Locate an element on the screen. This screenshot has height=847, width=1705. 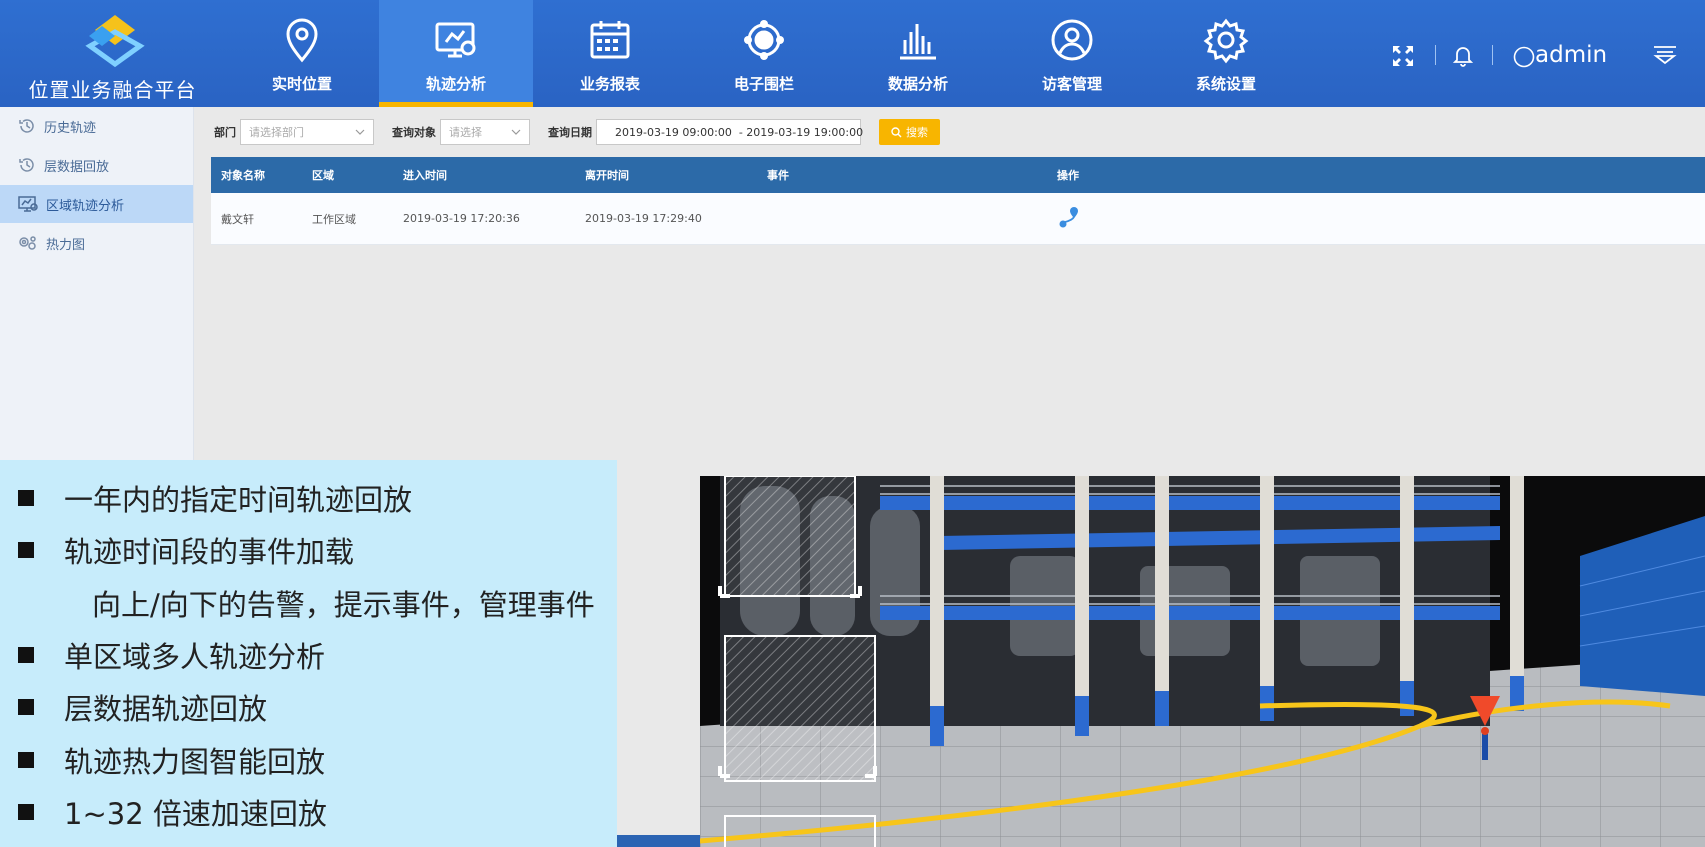
object-placeholder: 请选择 is located at coordinates (465, 132).